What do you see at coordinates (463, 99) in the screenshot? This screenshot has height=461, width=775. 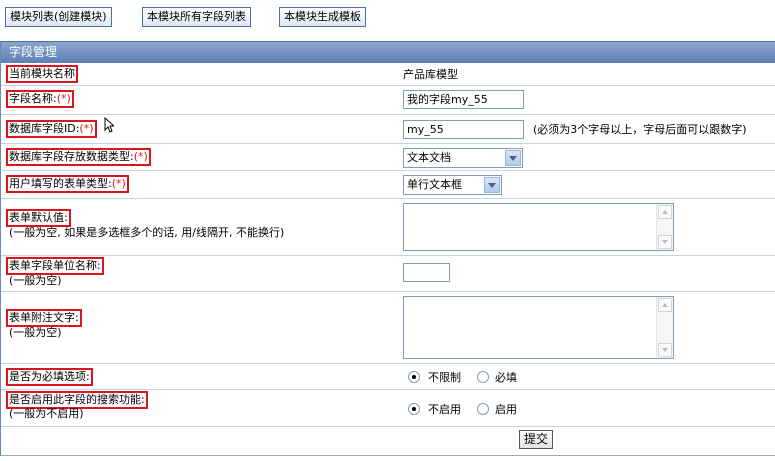 I see `field-name-input: 我的字段my_55` at bounding box center [463, 99].